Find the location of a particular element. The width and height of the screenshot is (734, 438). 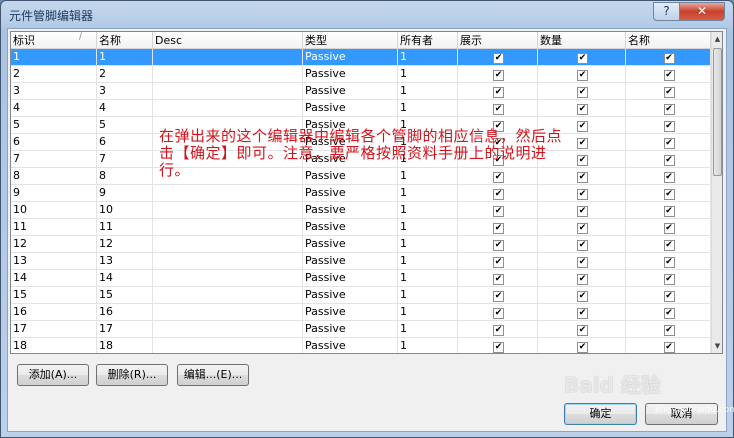

cell-id: 4 is located at coordinates (54, 108).